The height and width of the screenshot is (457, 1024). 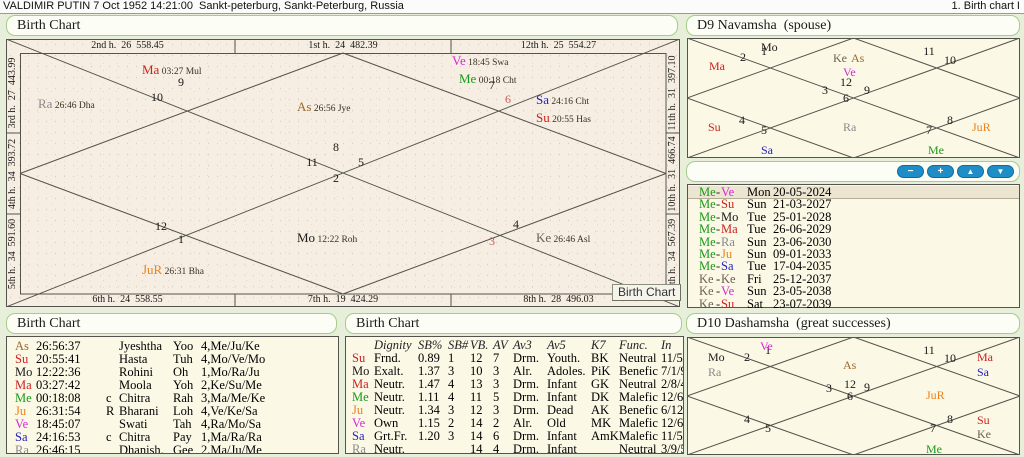 What do you see at coordinates (829, 388) in the screenshot?
I see `house-number: 3` at bounding box center [829, 388].